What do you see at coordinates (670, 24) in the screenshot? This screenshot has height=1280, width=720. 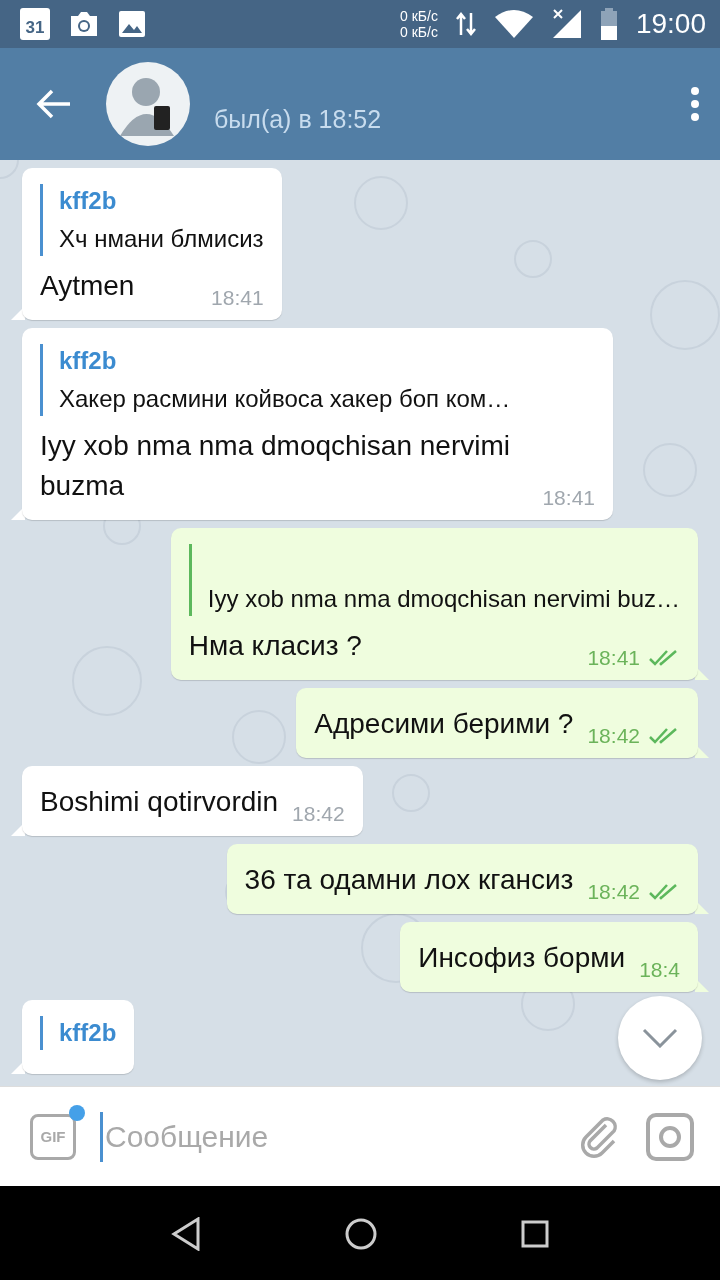 I see `clock: 19:00` at bounding box center [670, 24].